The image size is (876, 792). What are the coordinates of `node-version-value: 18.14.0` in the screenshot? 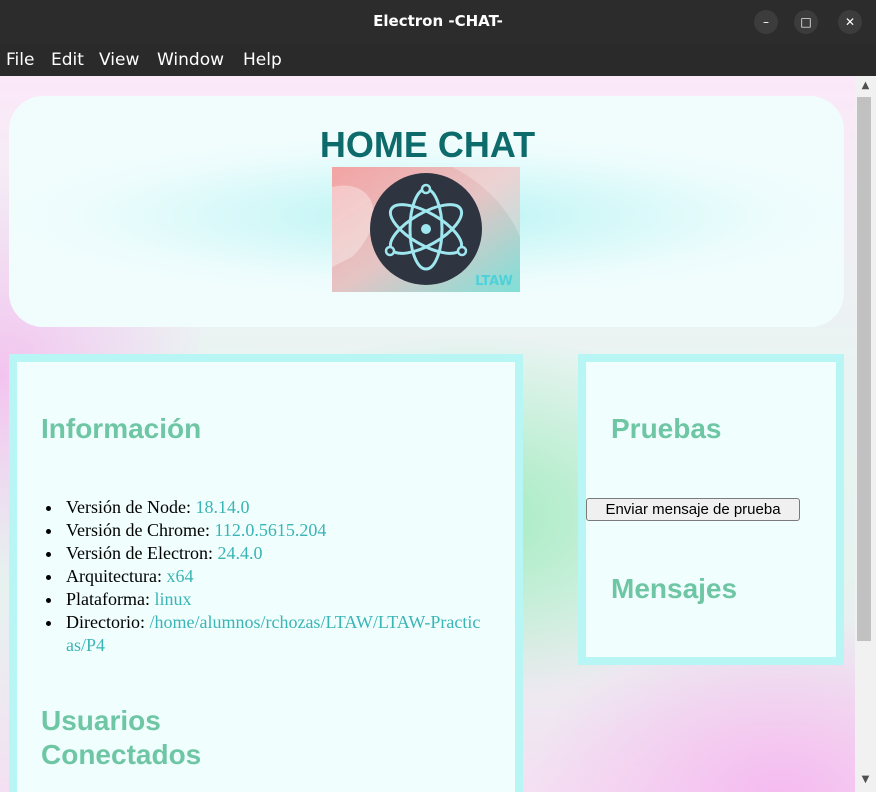 It's located at (222, 507).